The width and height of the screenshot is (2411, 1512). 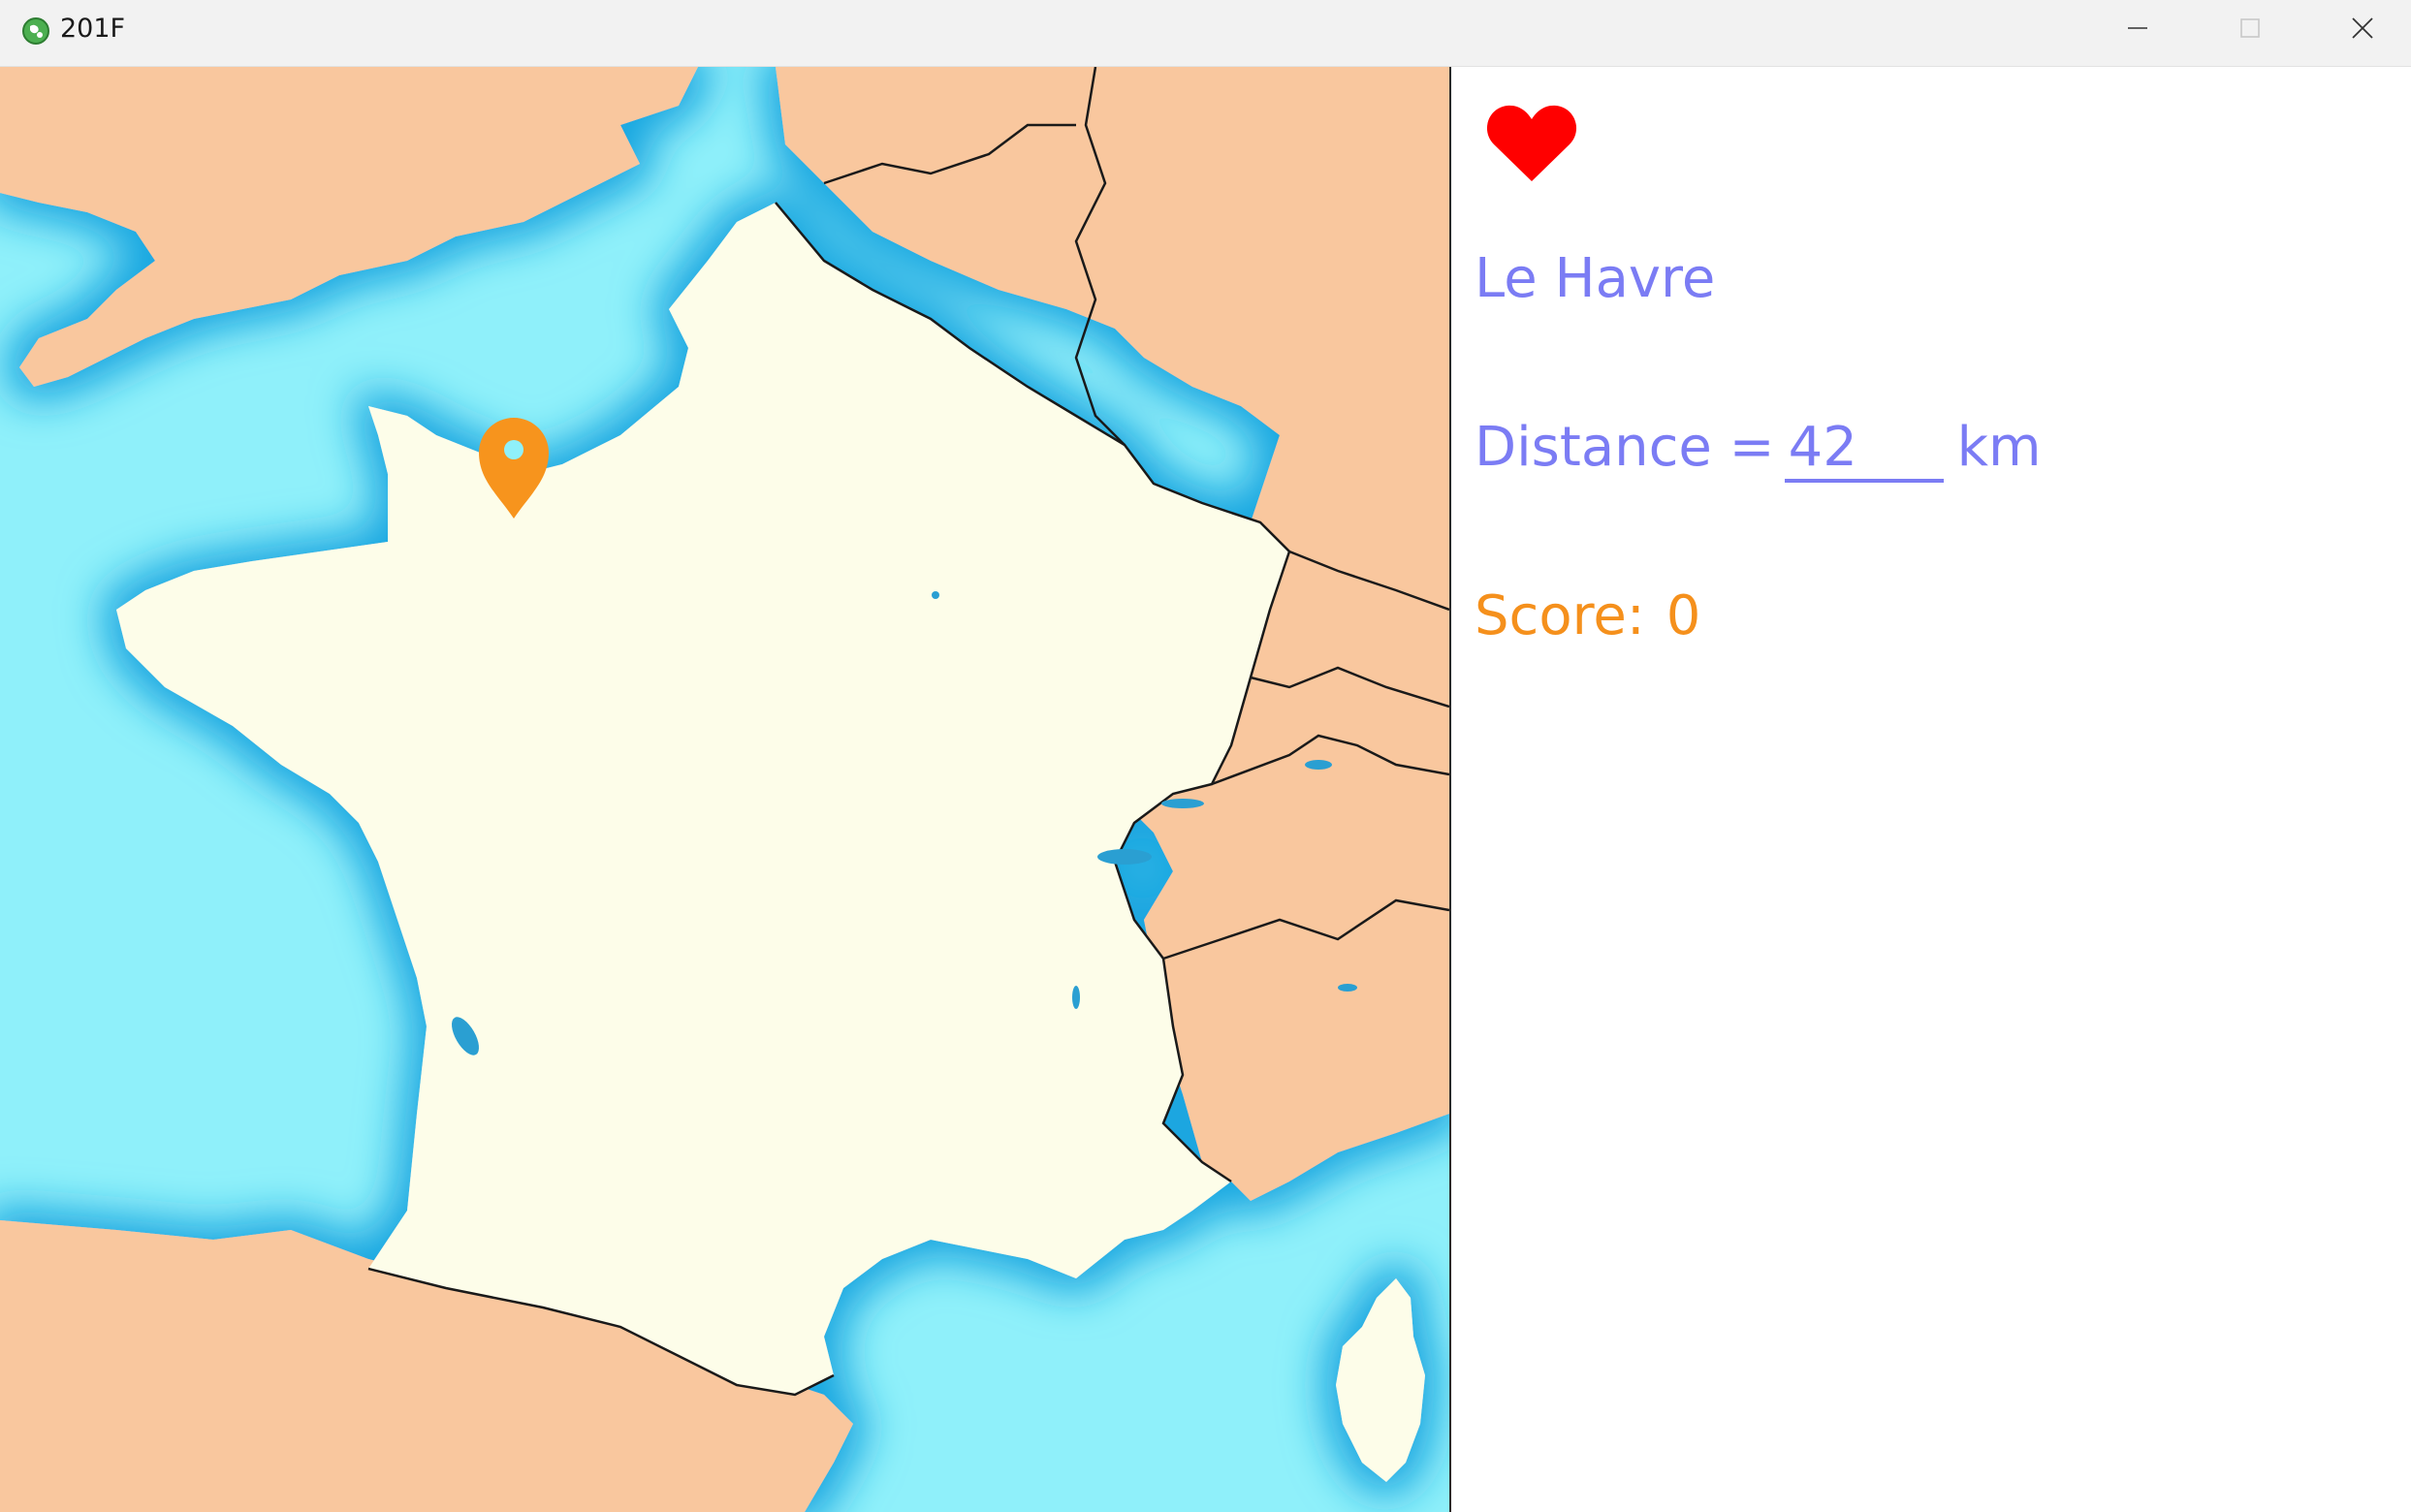 What do you see at coordinates (2363, 28) in the screenshot?
I see `close-icon` at bounding box center [2363, 28].